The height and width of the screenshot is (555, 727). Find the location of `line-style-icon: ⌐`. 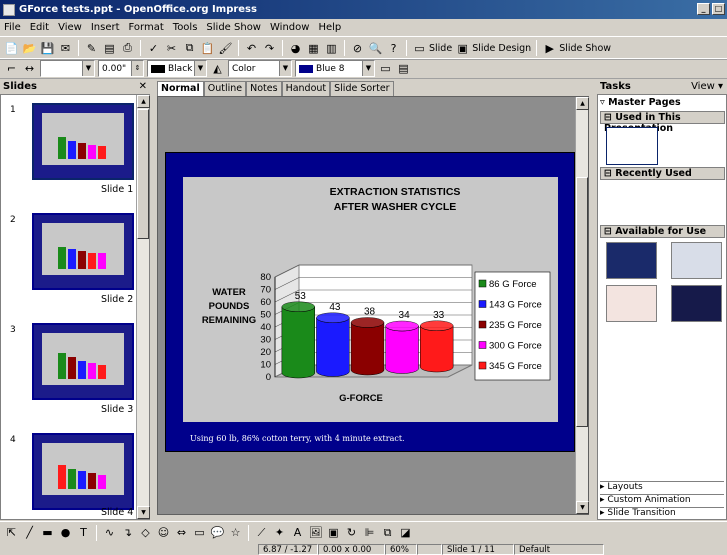

line-style-icon: ⌐ is located at coordinates (11, 68).